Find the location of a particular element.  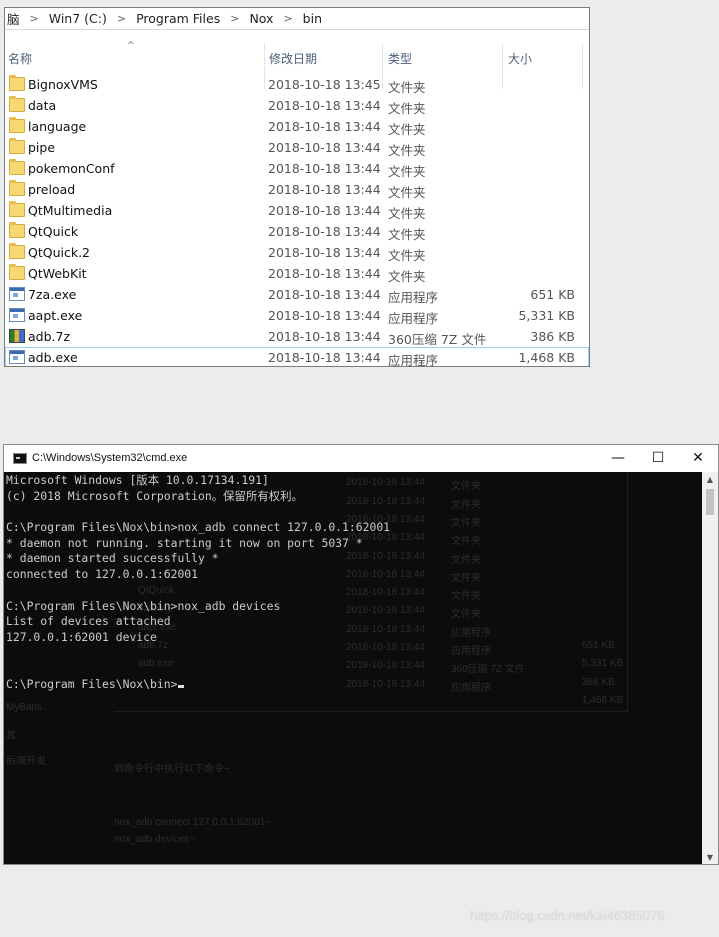

file-row: folder-iconpreload 2018-10-18 13:44 文件夹 is located at coordinates (297, 189).